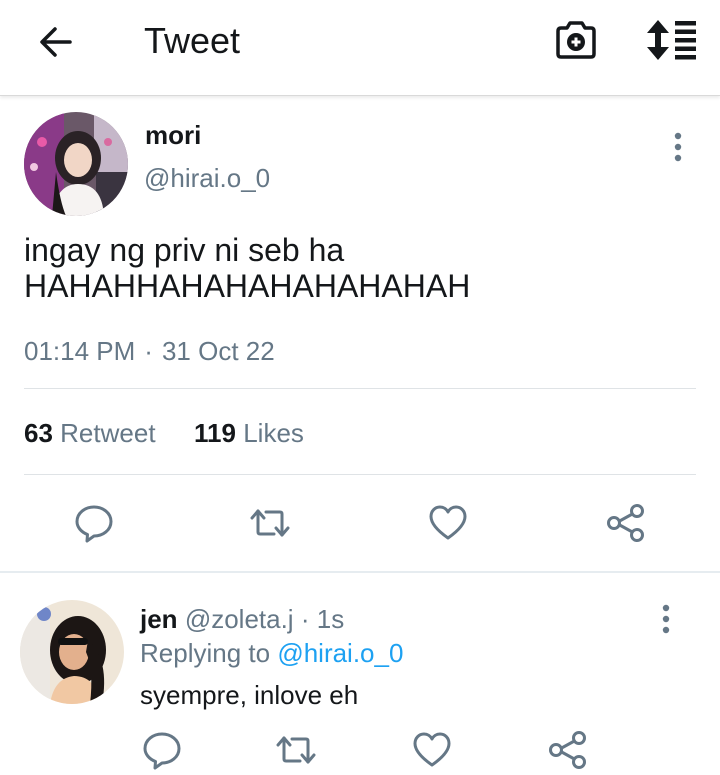 The height and width of the screenshot is (775, 720). Describe the element at coordinates (56, 42) in the screenshot. I see `back-arrow-icon` at that location.